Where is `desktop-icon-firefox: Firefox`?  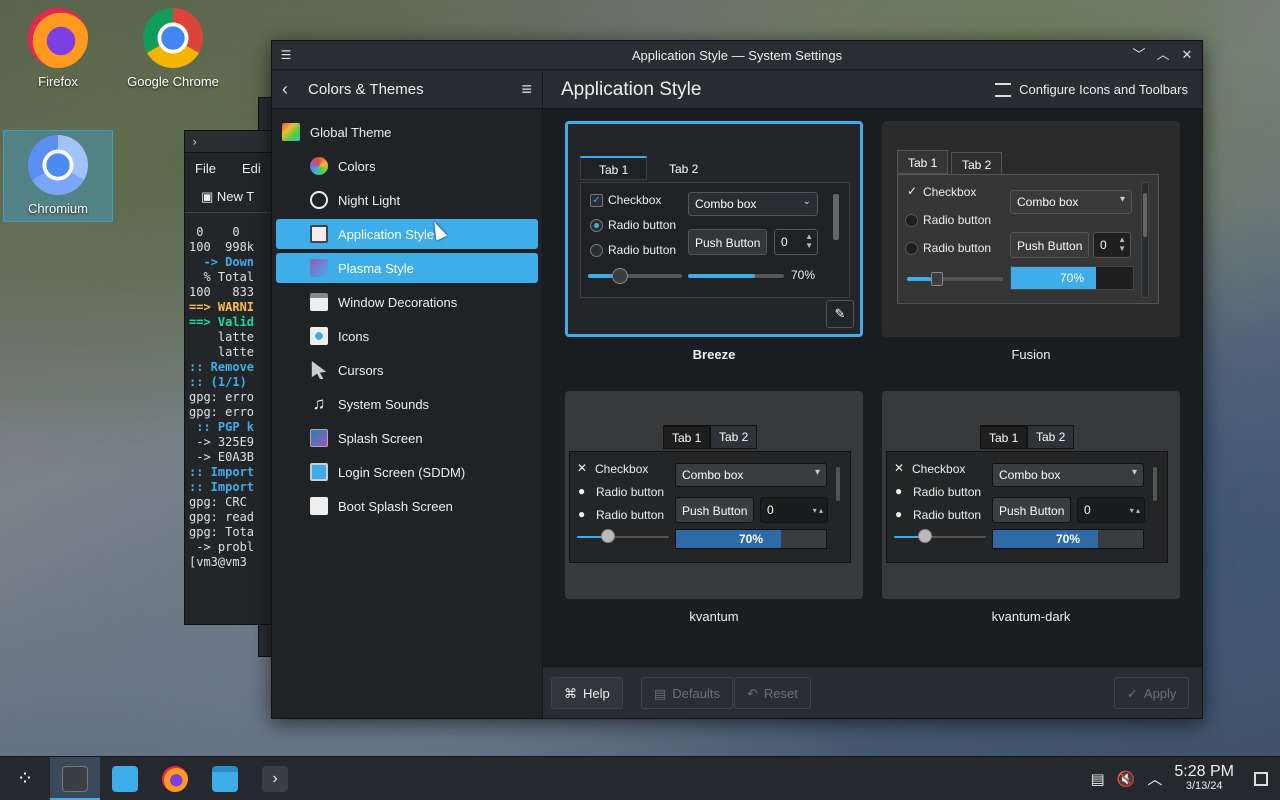
desktop-icon-firefox: Firefox is located at coordinates (58, 48).